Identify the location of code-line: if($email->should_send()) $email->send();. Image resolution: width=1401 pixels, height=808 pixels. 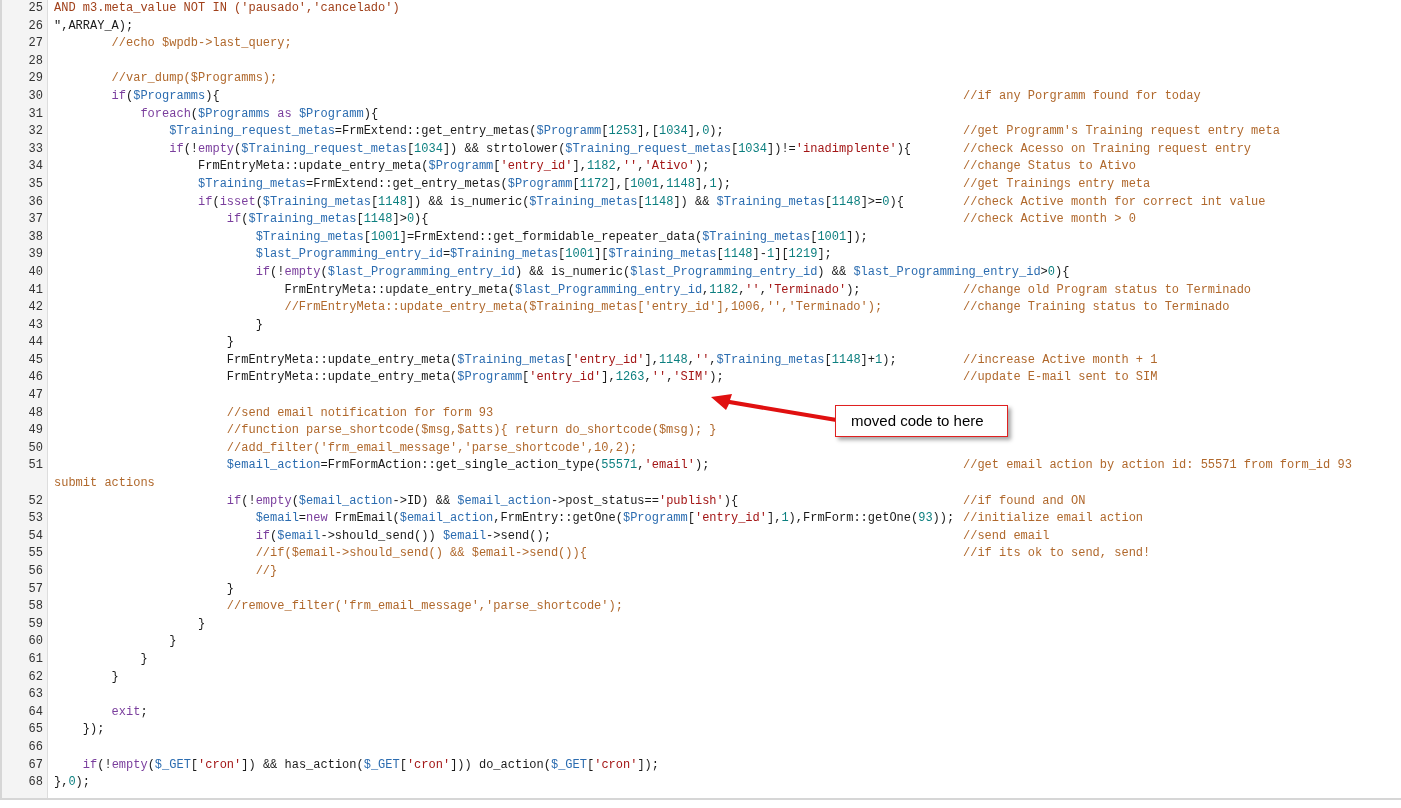
(402, 535).